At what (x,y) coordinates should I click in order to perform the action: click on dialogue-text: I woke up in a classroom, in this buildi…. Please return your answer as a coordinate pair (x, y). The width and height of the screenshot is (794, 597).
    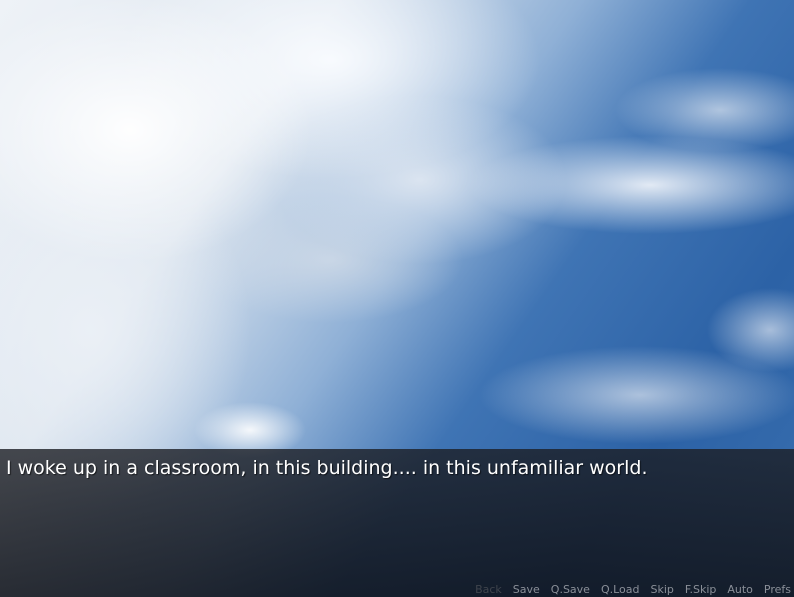
    Looking at the image, I should click on (327, 468).